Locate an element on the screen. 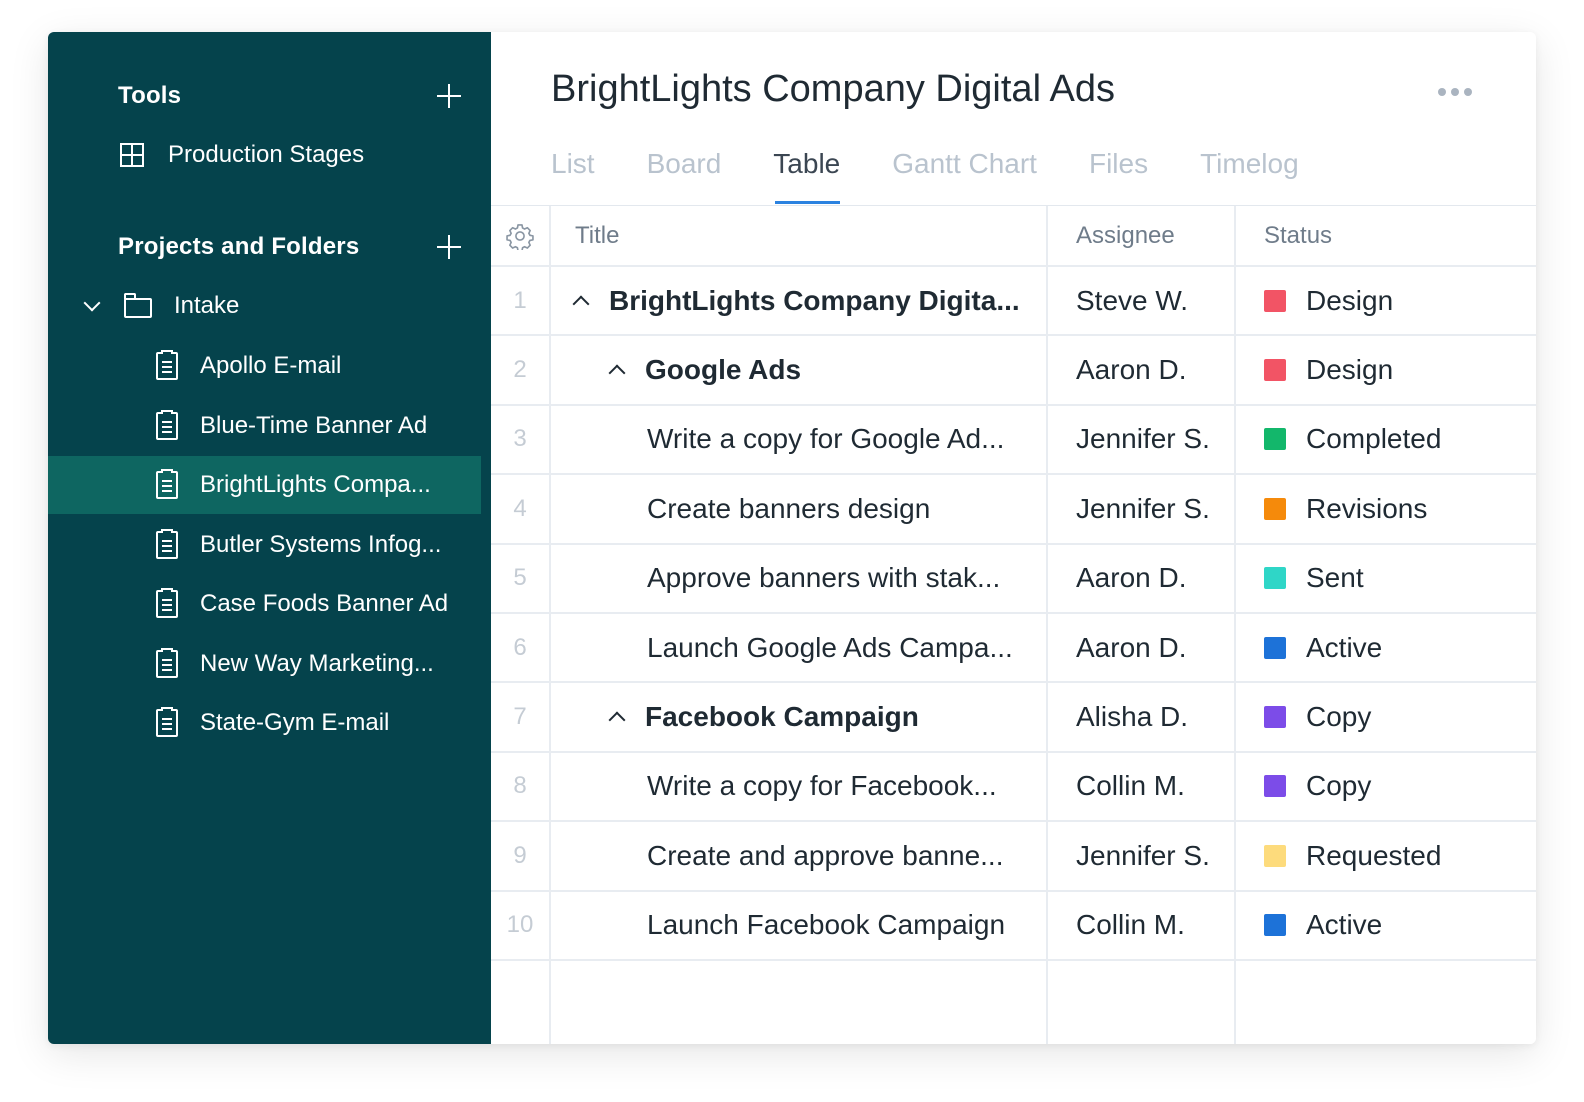 Image resolution: width=1584 pixels, height=1102 pixels. table-row: 2 Google Ads Aaron D. Design is located at coordinates (1013, 371).